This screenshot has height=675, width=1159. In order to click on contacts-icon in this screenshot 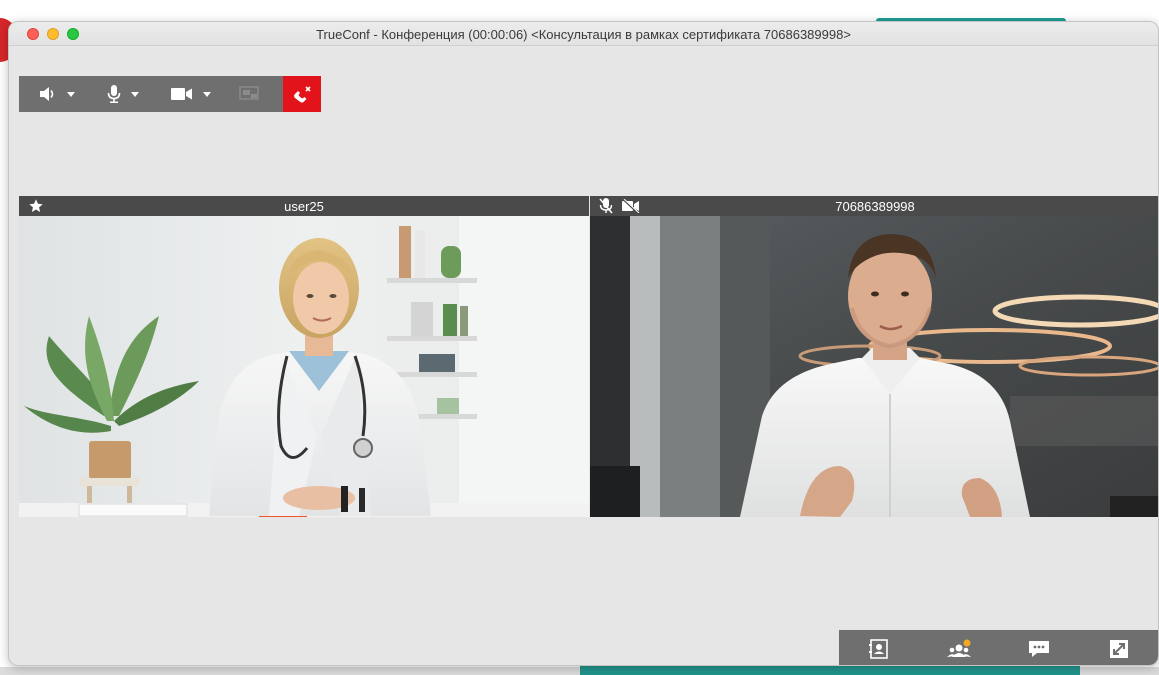, I will do `click(878, 648)`.